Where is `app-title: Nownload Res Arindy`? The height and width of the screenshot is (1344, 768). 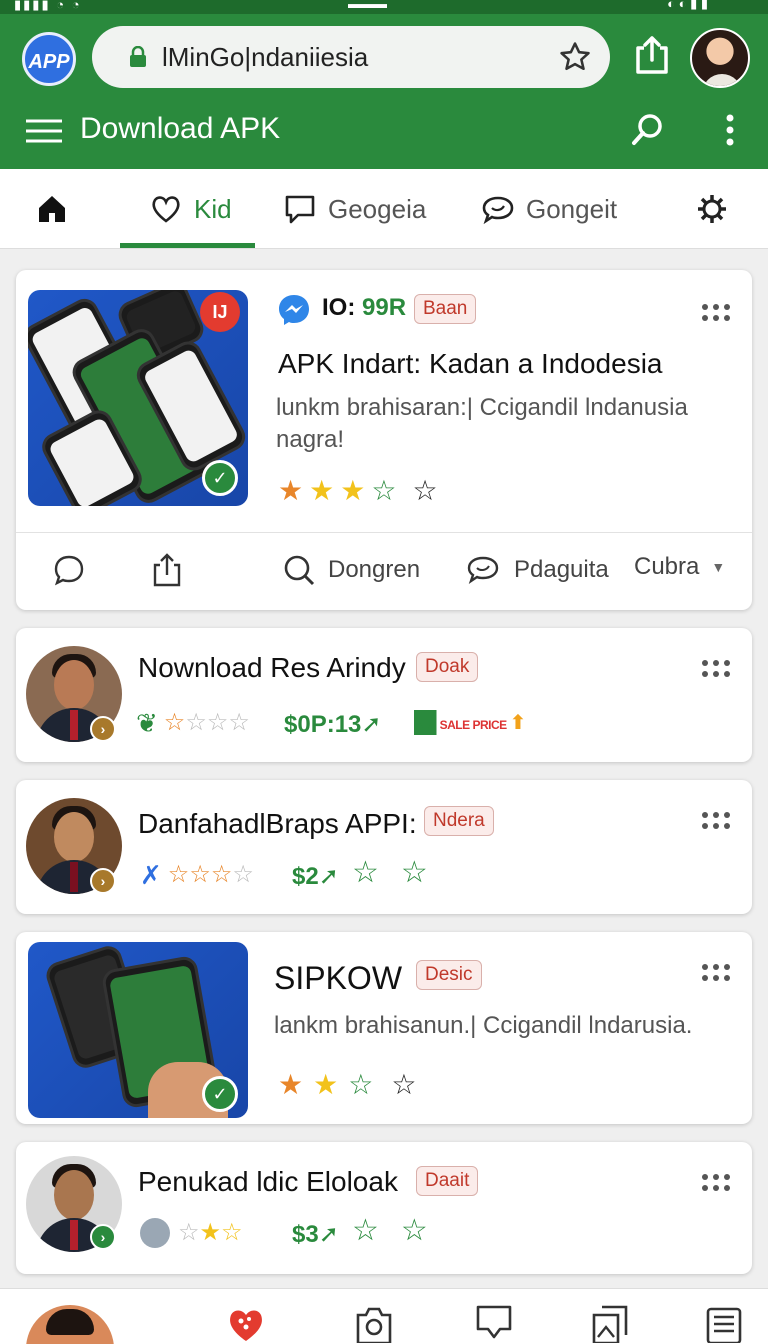 app-title: Nownload Res Arindy is located at coordinates (272, 668).